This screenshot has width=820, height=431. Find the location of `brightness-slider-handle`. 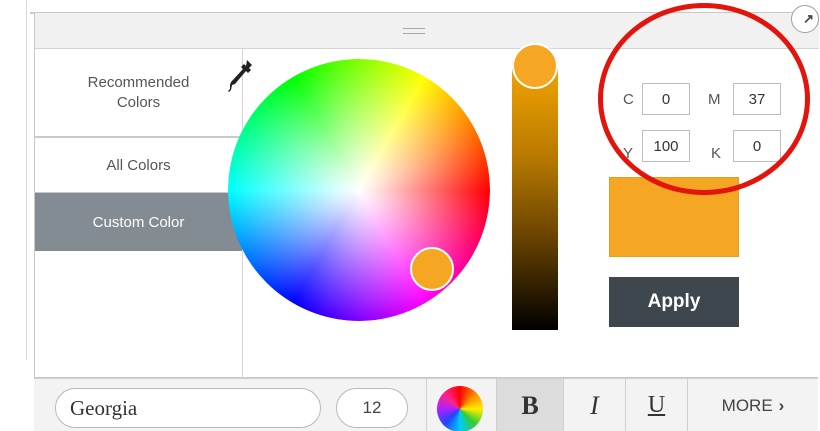

brightness-slider-handle is located at coordinates (535, 66).